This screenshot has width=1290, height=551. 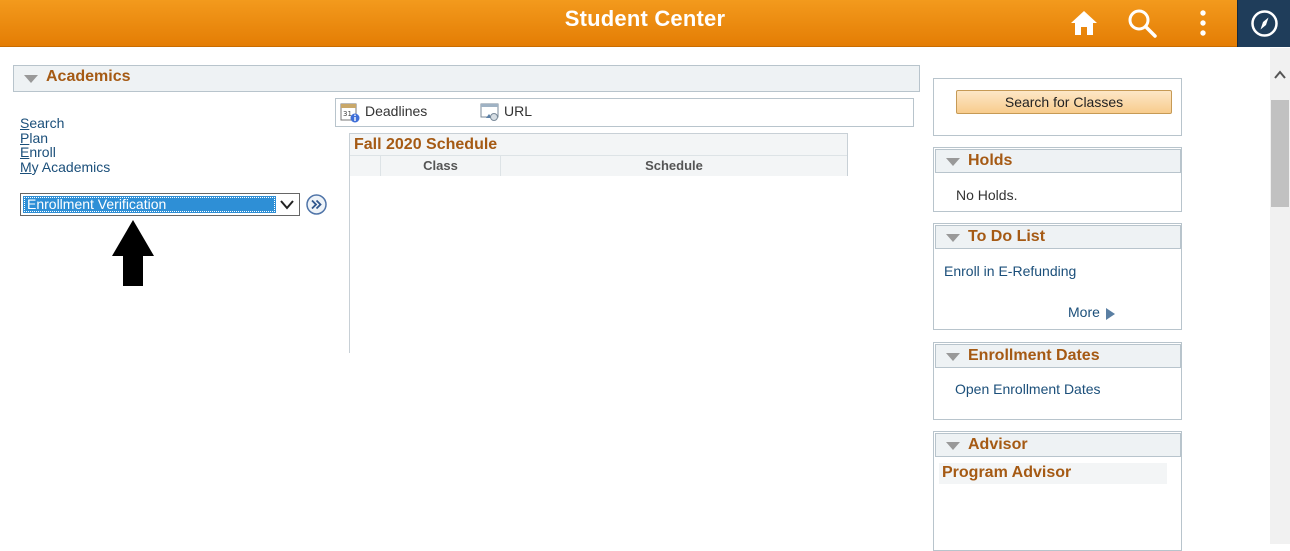 I want to click on dropdown-selected-value: Enrollment Verification, so click(x=149, y=204).